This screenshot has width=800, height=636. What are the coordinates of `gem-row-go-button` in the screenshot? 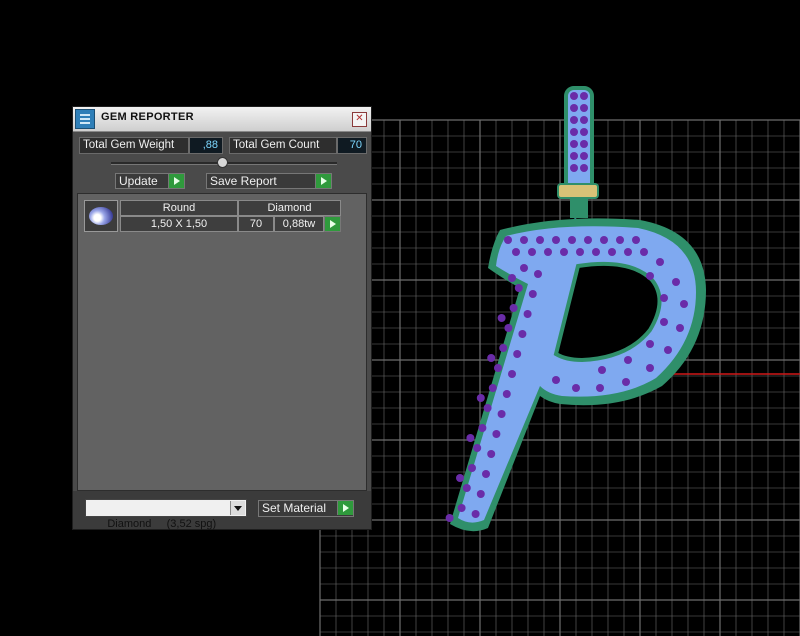 It's located at (332, 224).